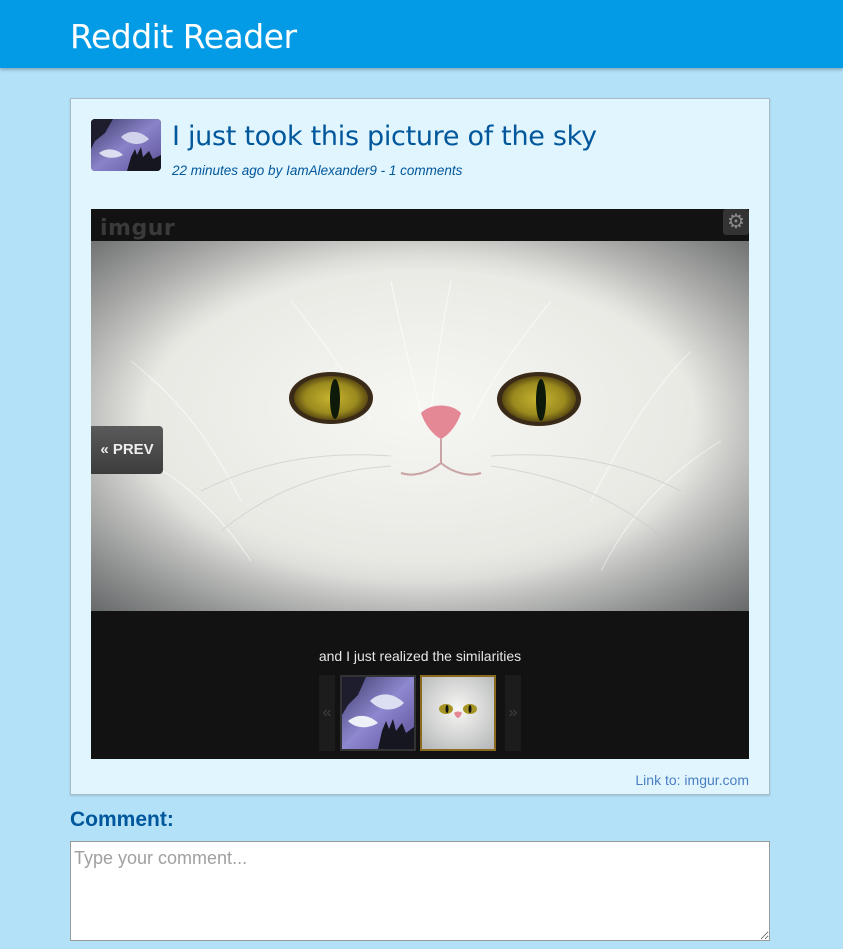  What do you see at coordinates (421, 34) in the screenshot?
I see `app-header: Reddit Reader` at bounding box center [421, 34].